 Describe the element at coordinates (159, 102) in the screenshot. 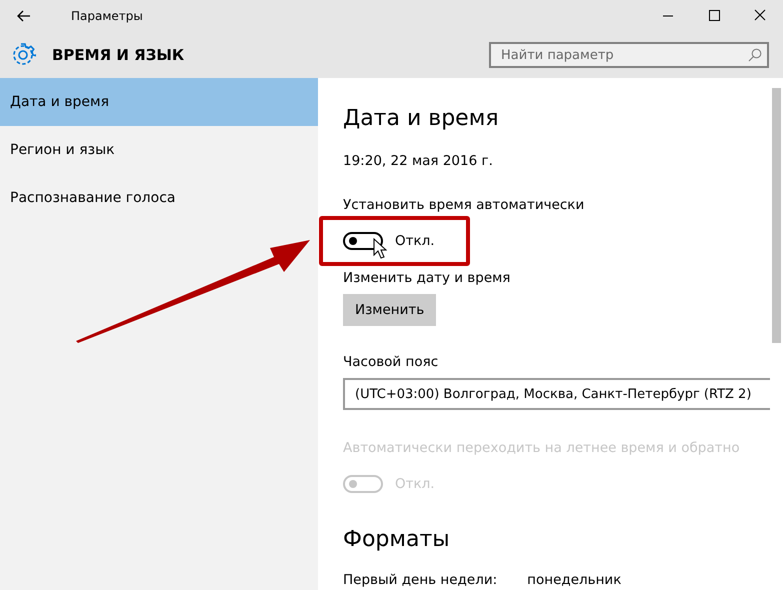

I see `sidebar-item: Дата и время` at that location.